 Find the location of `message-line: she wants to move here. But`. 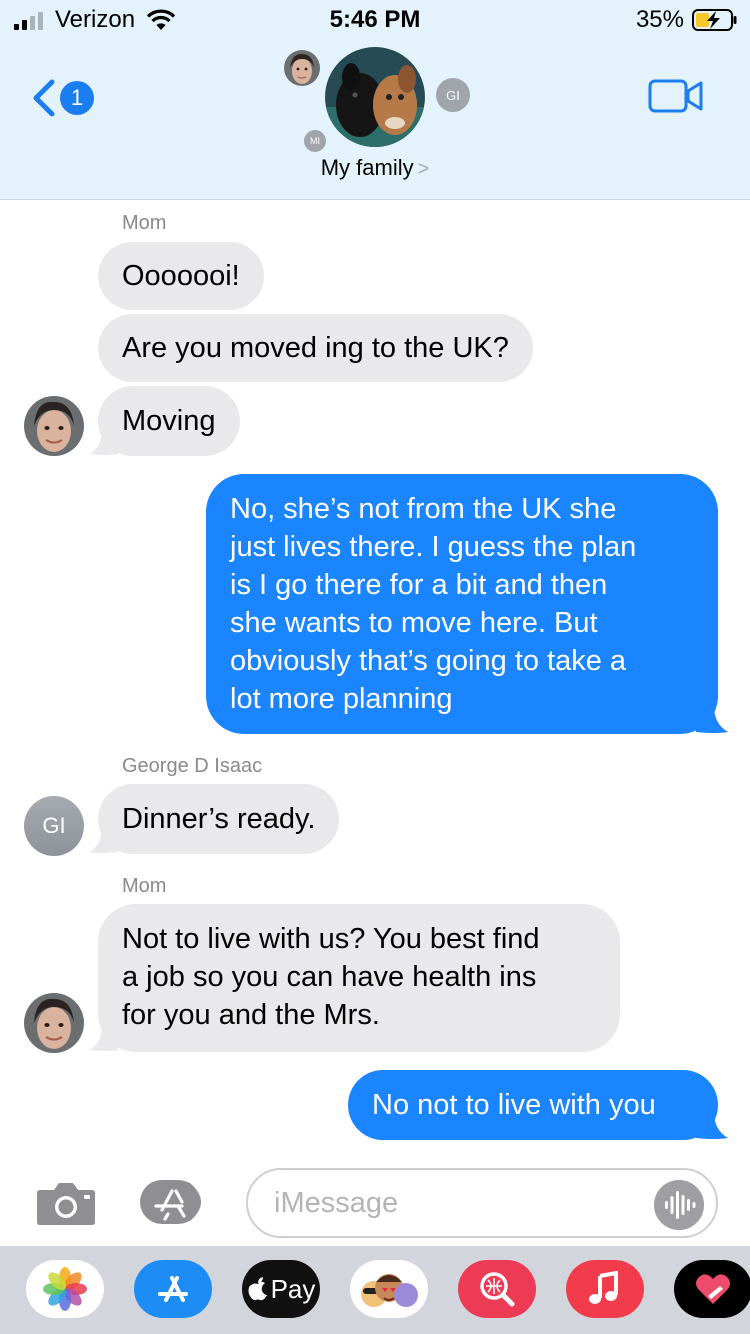

message-line: she wants to move here. But is located at coordinates (414, 623).